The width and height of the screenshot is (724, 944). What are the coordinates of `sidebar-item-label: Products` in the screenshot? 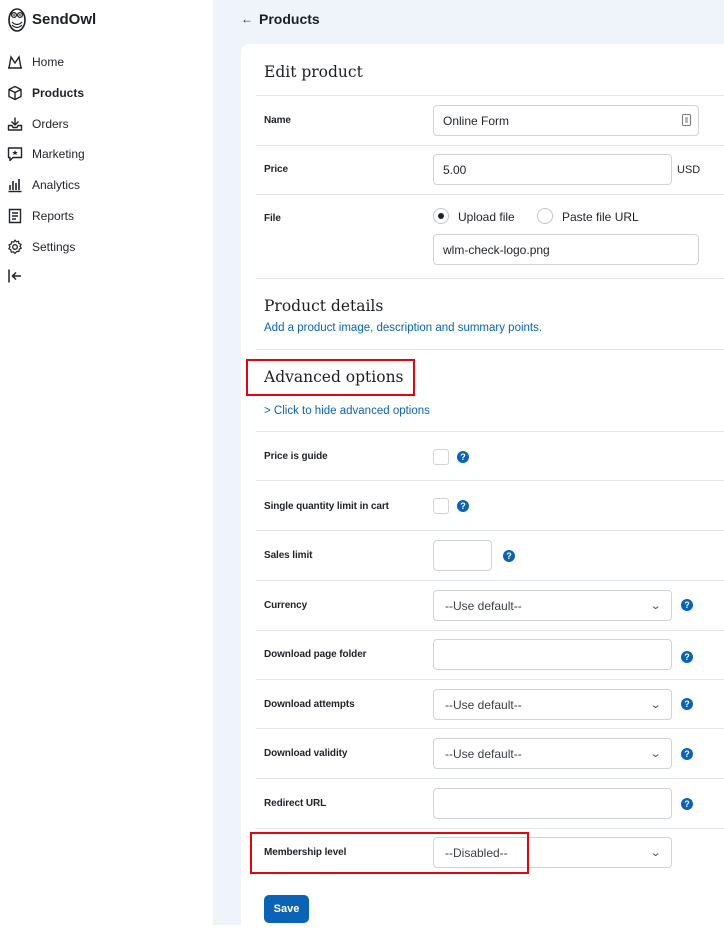 It's located at (58, 93).